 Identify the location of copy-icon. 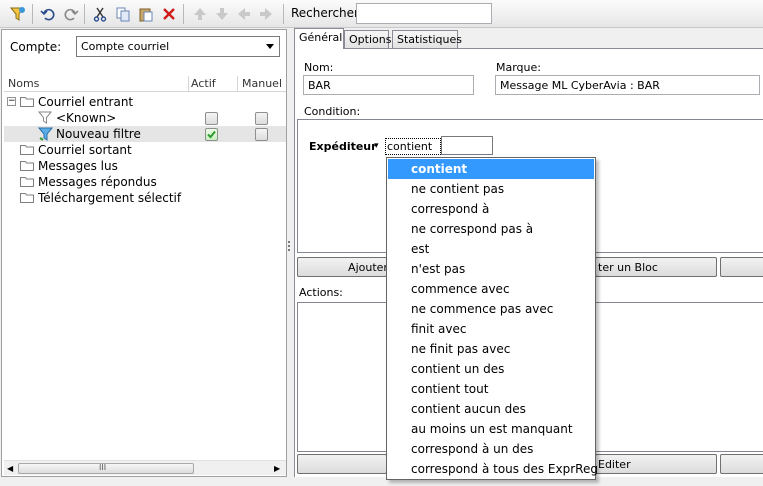
(123, 14).